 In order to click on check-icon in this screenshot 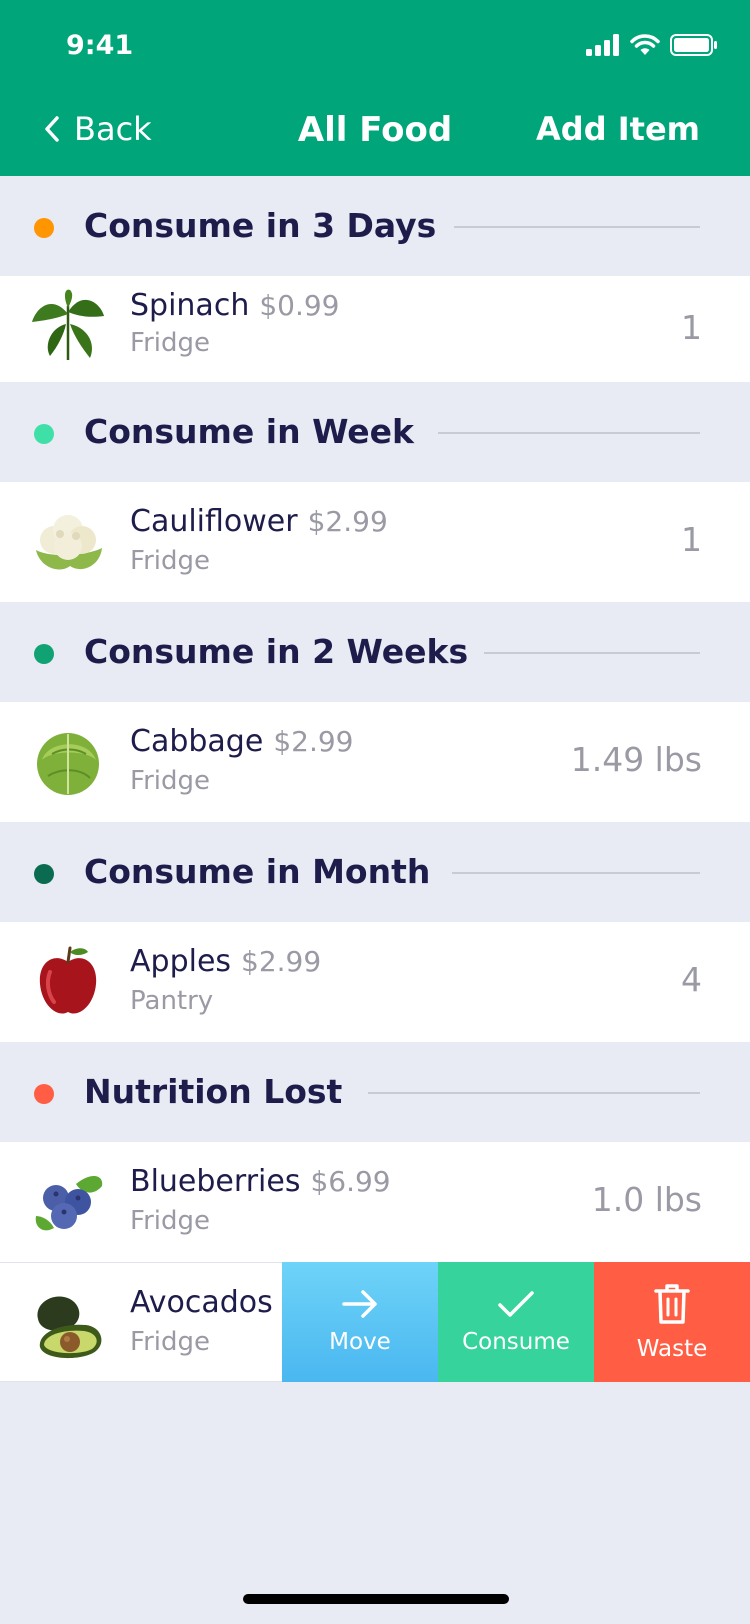, I will do `click(516, 1304)`.